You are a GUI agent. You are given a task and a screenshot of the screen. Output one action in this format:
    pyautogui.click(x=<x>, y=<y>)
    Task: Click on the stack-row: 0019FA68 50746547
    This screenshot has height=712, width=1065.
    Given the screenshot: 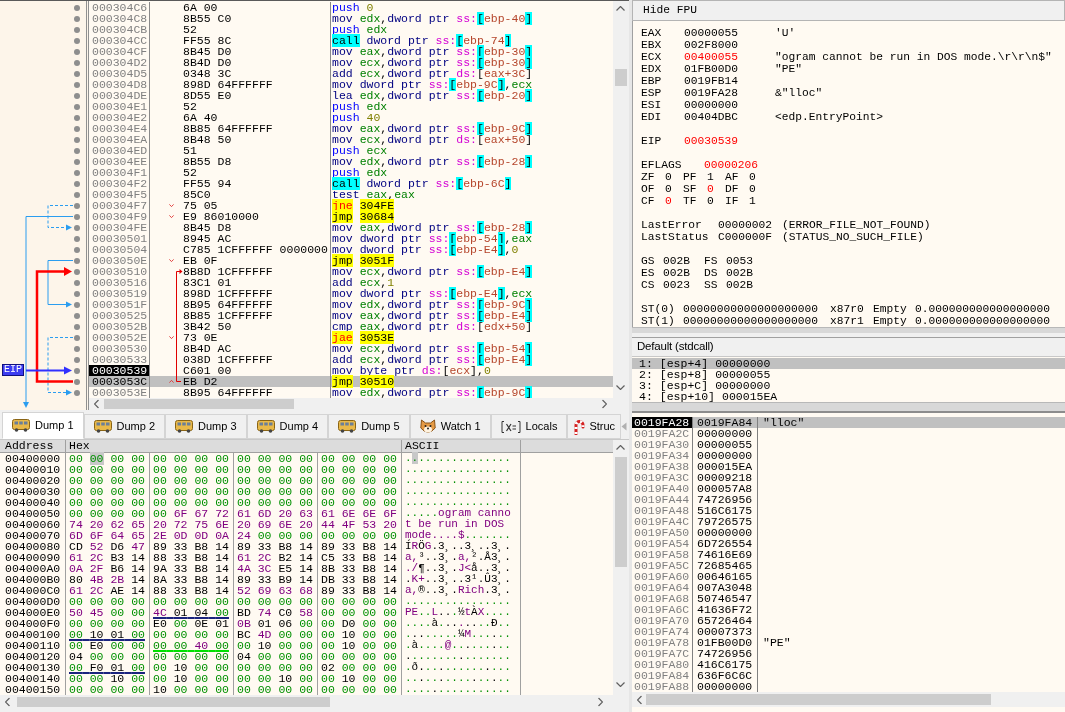 What is the action you would take?
    pyautogui.click(x=848, y=598)
    